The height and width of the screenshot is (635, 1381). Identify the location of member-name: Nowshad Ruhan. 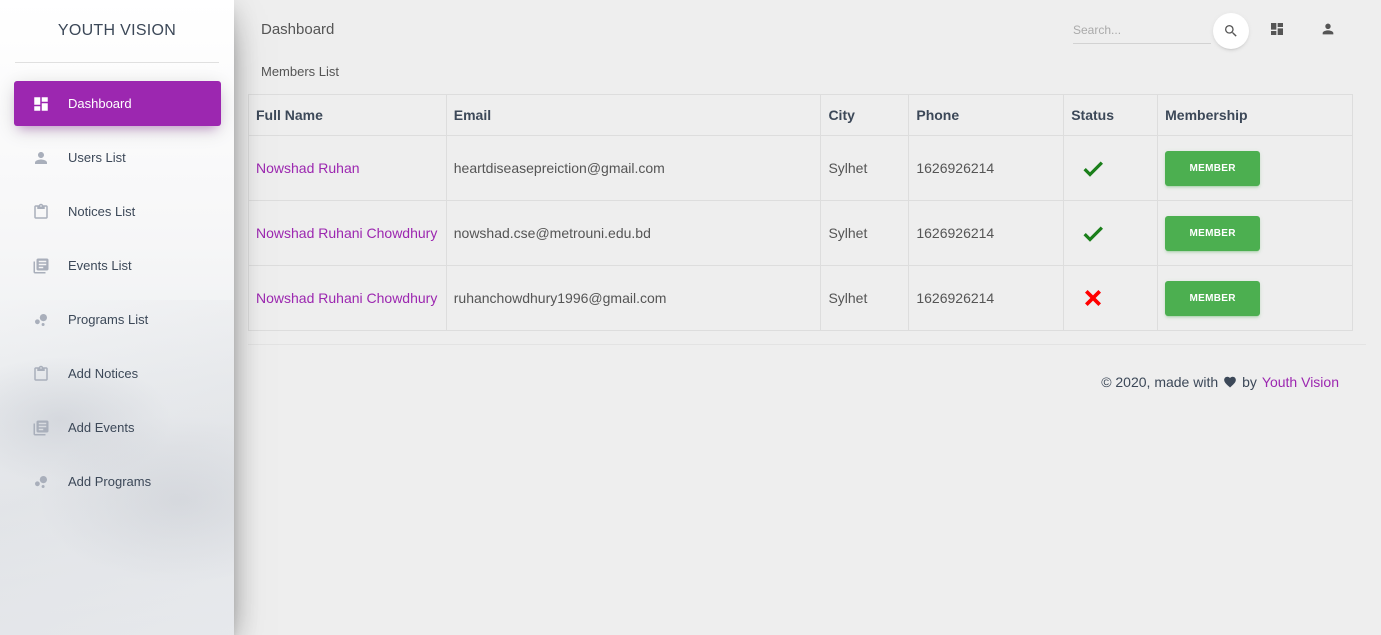
(347, 168).